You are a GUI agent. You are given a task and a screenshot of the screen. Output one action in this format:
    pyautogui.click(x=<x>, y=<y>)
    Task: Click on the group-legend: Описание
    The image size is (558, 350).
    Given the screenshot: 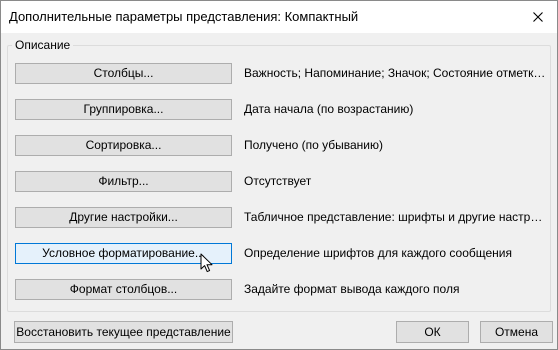 What is the action you would take?
    pyautogui.click(x=43, y=45)
    